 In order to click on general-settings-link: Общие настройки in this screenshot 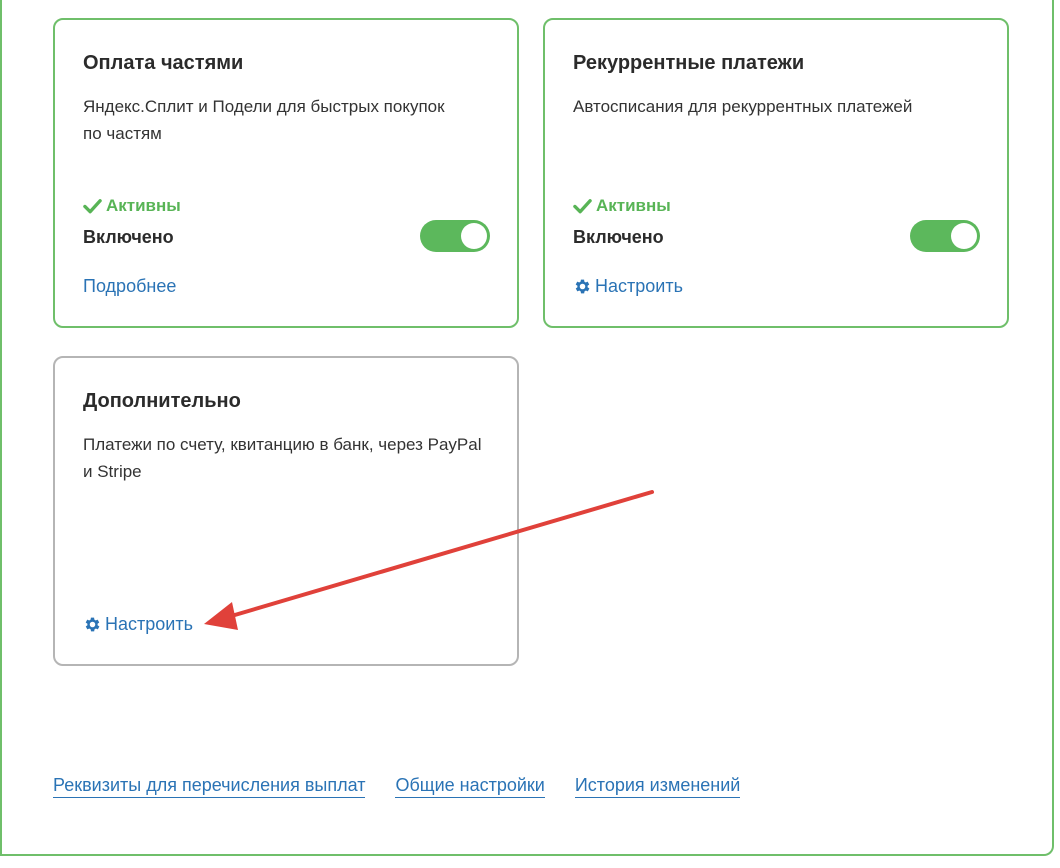, I will do `click(470, 786)`.